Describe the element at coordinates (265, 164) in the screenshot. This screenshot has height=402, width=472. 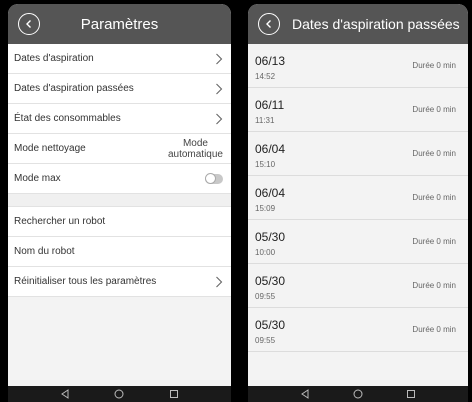
I see `item-time: 15:10` at that location.